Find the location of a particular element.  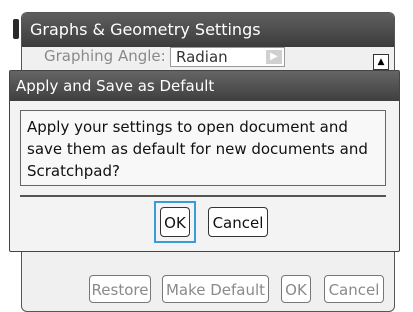

dialog-ok-button: OK is located at coordinates (175, 222).